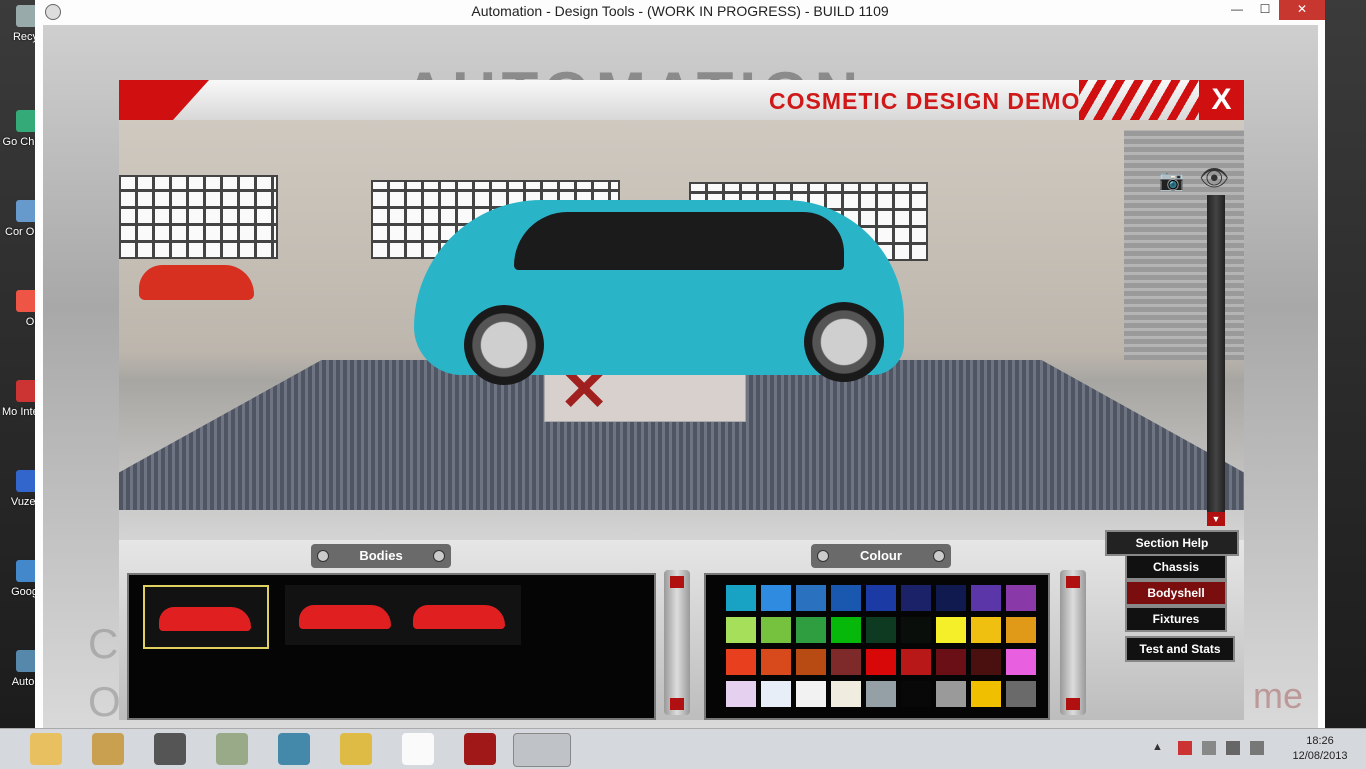 This screenshot has height=769, width=1366. I want to click on panel-title: COSMETIC DESIGN DEMO, so click(925, 101).